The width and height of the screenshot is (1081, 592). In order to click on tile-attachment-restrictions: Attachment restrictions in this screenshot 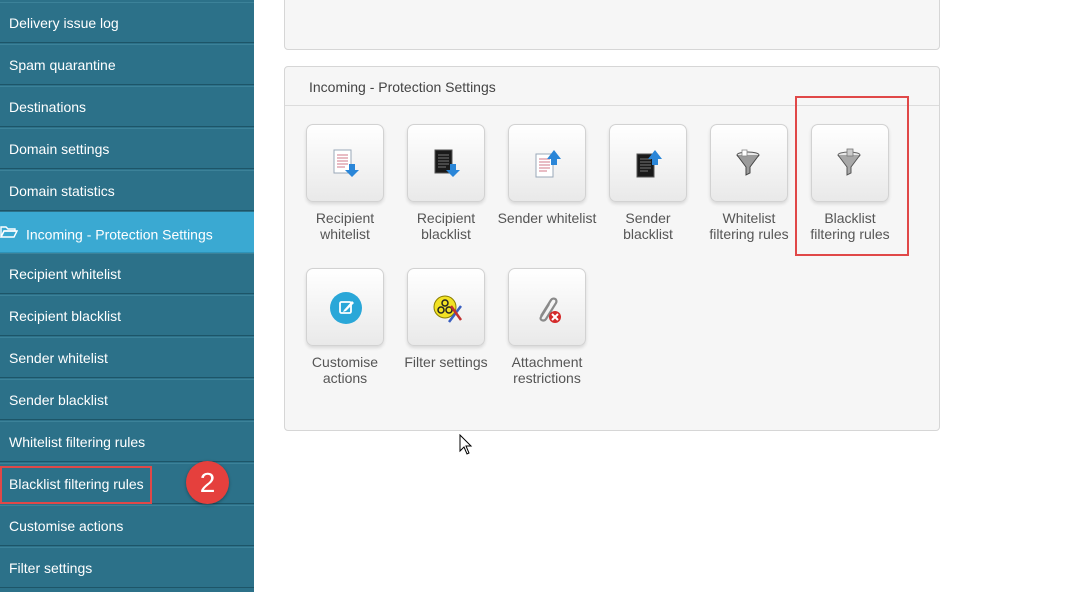, I will do `click(547, 327)`.